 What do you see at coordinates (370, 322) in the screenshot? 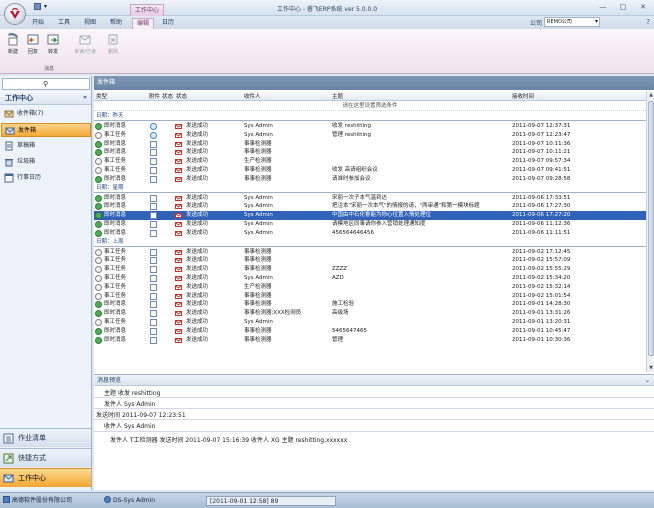
I see `table-row: 事工任务 发送成功 Sys Admin 2011-09-01 13:20:31` at bounding box center [370, 322].